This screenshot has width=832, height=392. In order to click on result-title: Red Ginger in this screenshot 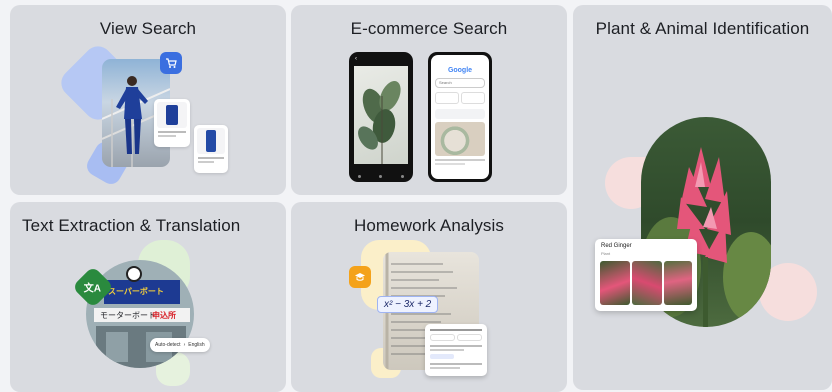, I will do `click(616, 246)`.